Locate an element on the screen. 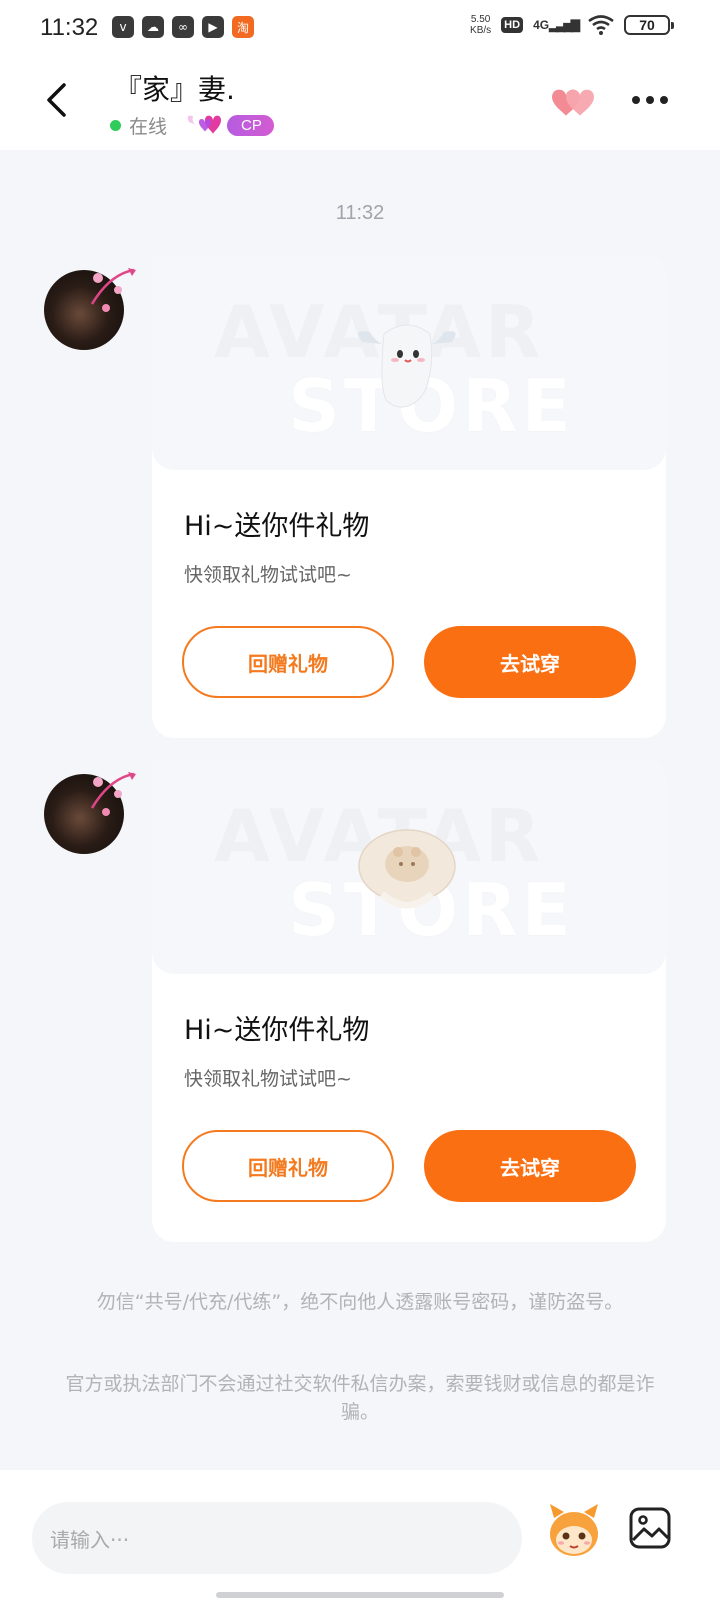 The width and height of the screenshot is (720, 1600). message-input: 请输入··· is located at coordinates (277, 1538).